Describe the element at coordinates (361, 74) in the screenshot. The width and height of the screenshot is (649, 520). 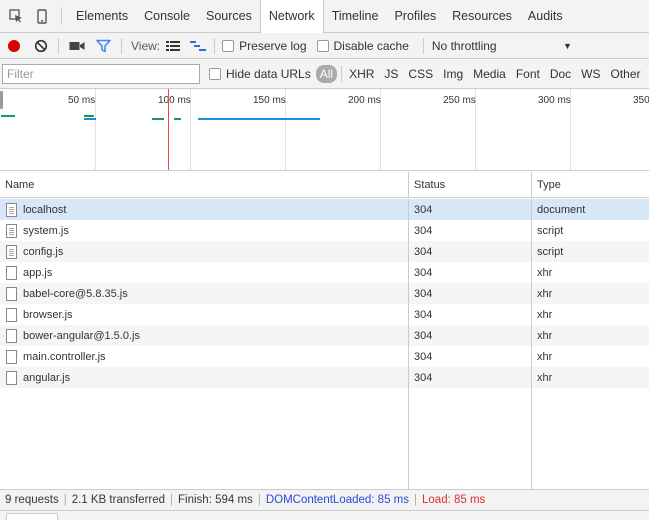
I see `filter-type-xhr: XHR` at that location.